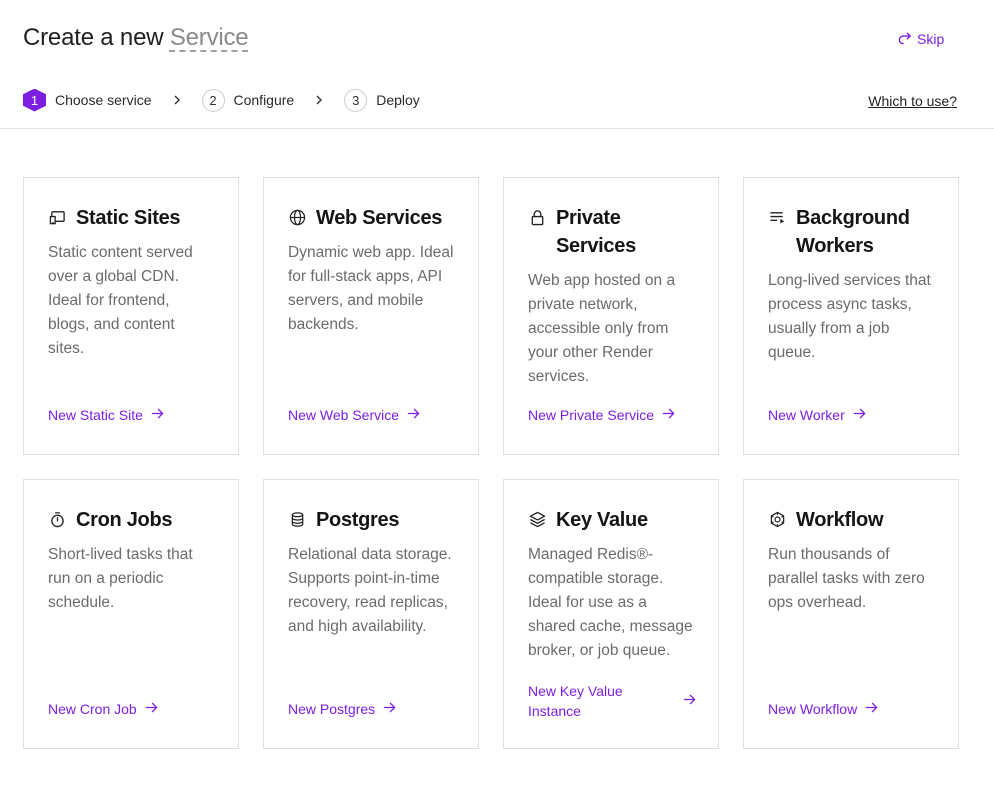  Describe the element at coordinates (358, 520) in the screenshot. I see `card-title: Postgres` at that location.